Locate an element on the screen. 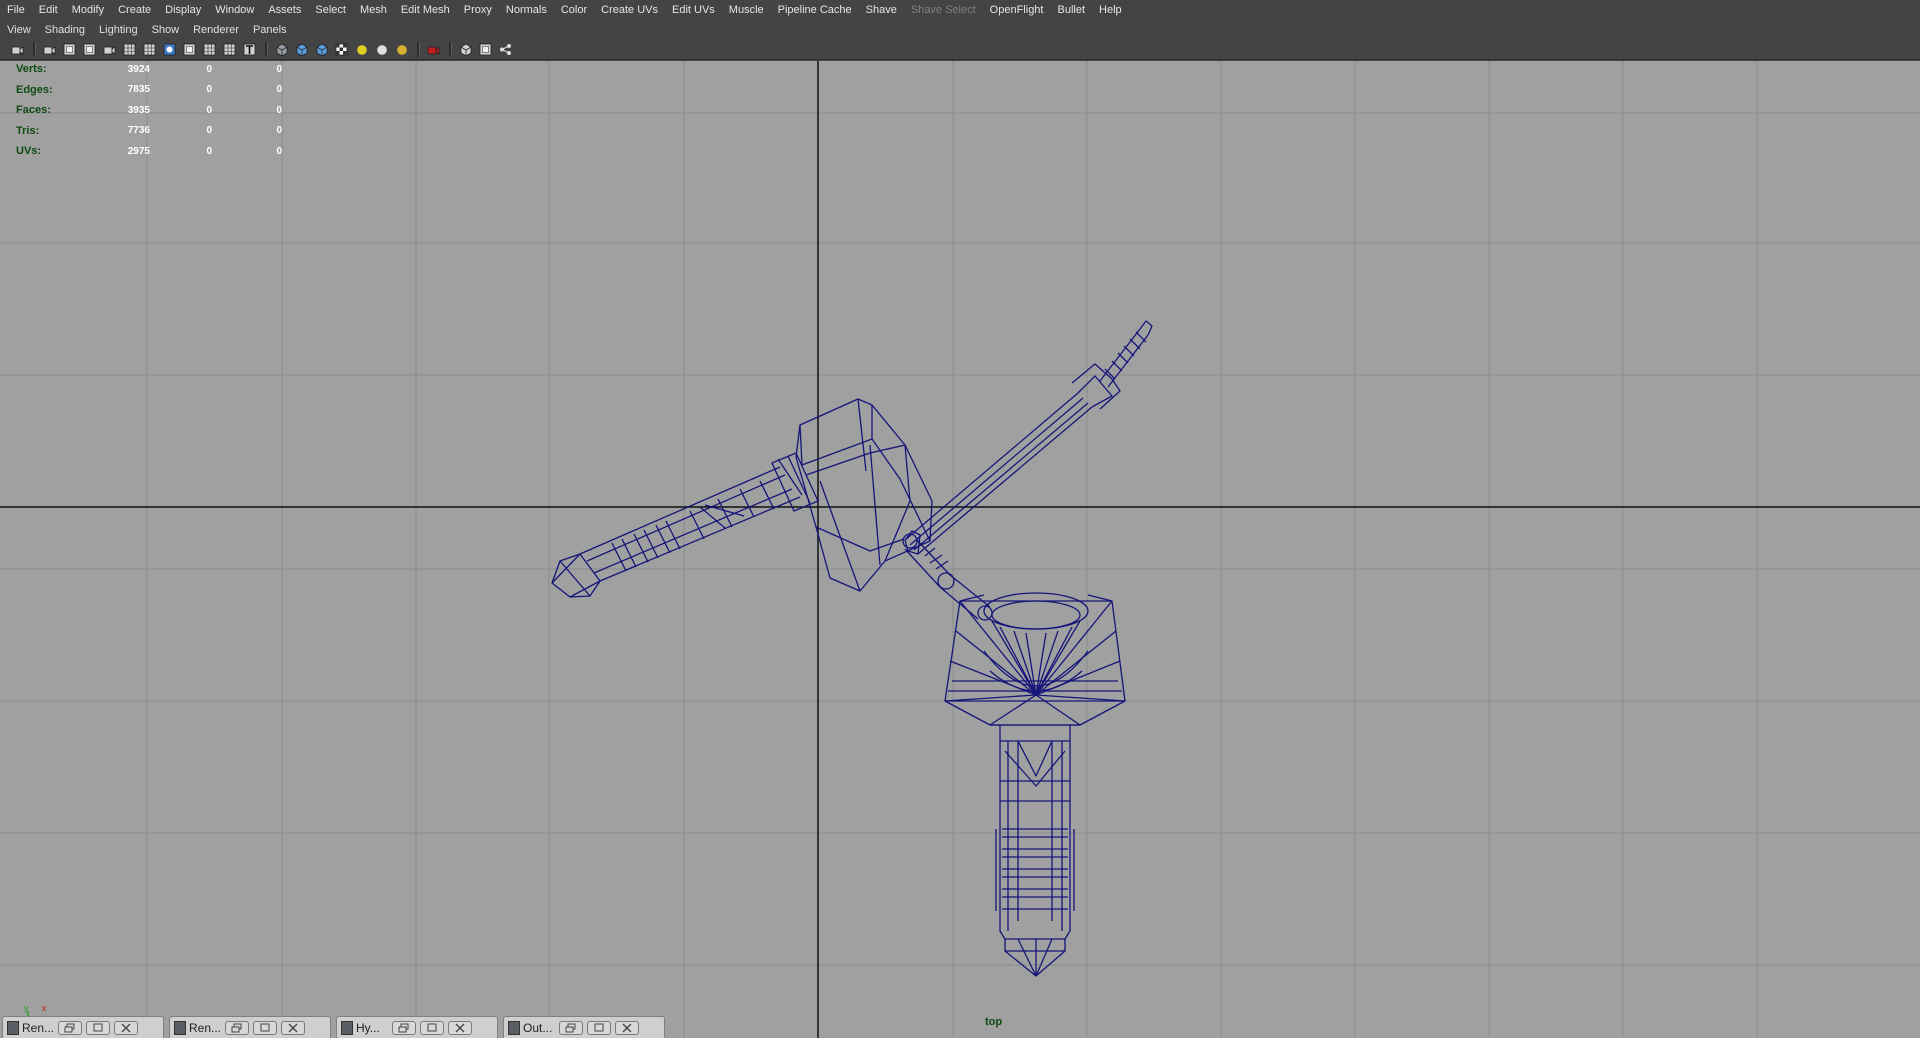 The height and width of the screenshot is (1038, 1920). shadows-icon is located at coordinates (401, 49).